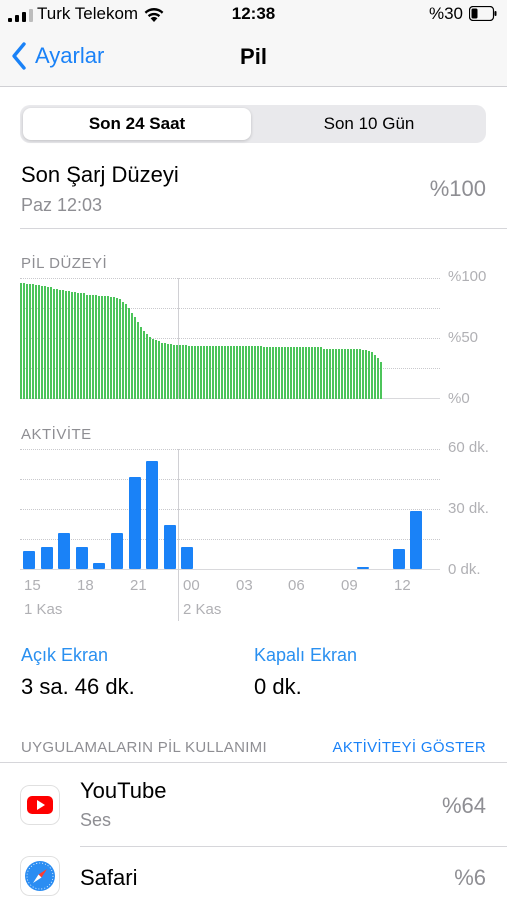 This screenshot has width=507, height=900. What do you see at coordinates (253, 804) in the screenshot?
I see `app-row-youtube: YouTube Ses %64` at bounding box center [253, 804].